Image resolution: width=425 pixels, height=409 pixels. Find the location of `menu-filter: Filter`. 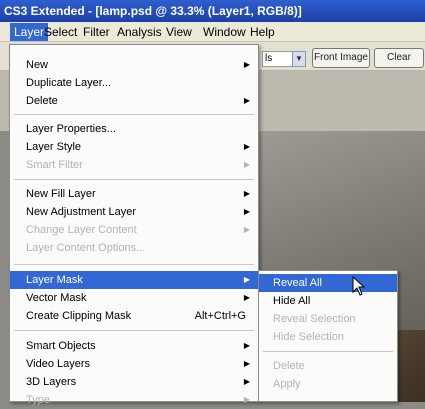

menu-filter: Filter is located at coordinates (96, 32).